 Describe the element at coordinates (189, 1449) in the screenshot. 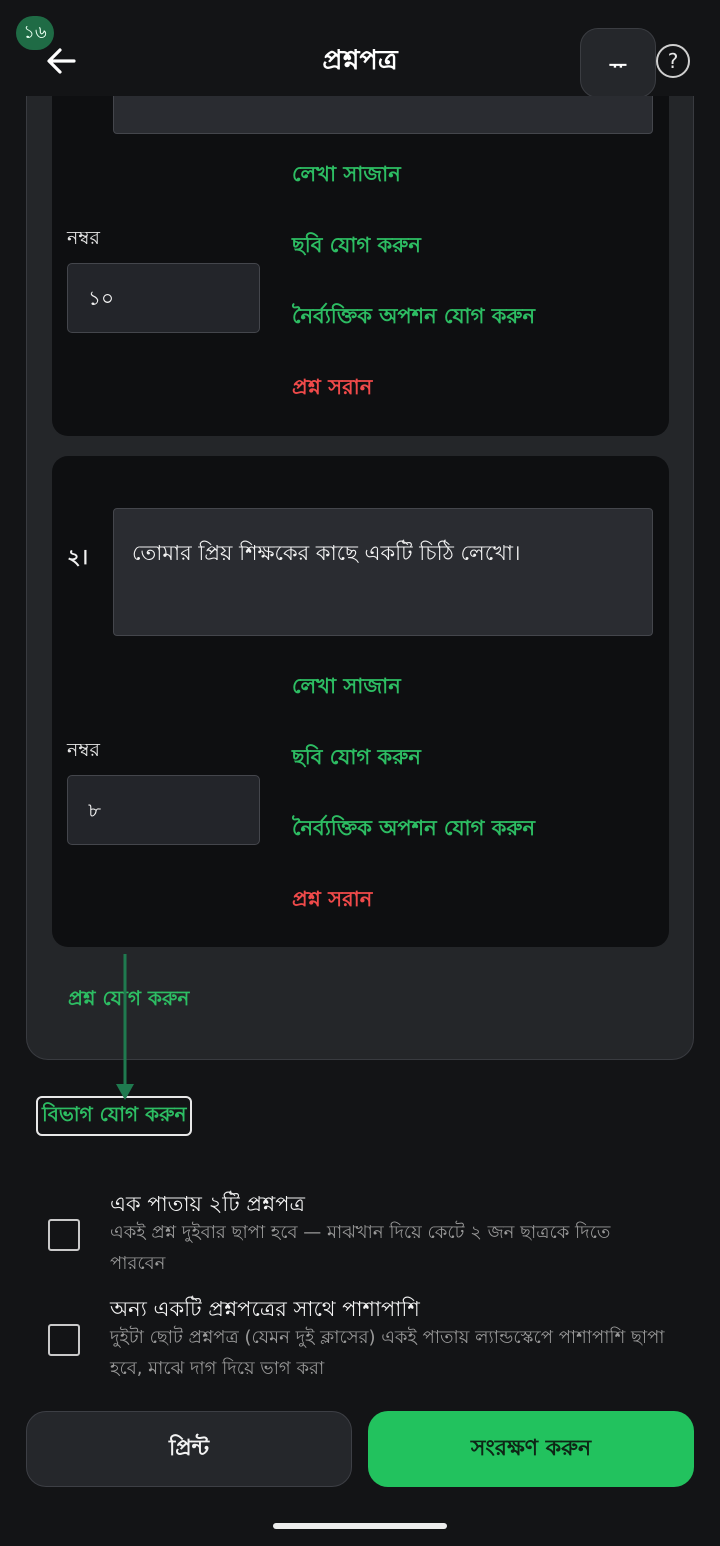

I see `print-button: প্রিন্ট` at that location.